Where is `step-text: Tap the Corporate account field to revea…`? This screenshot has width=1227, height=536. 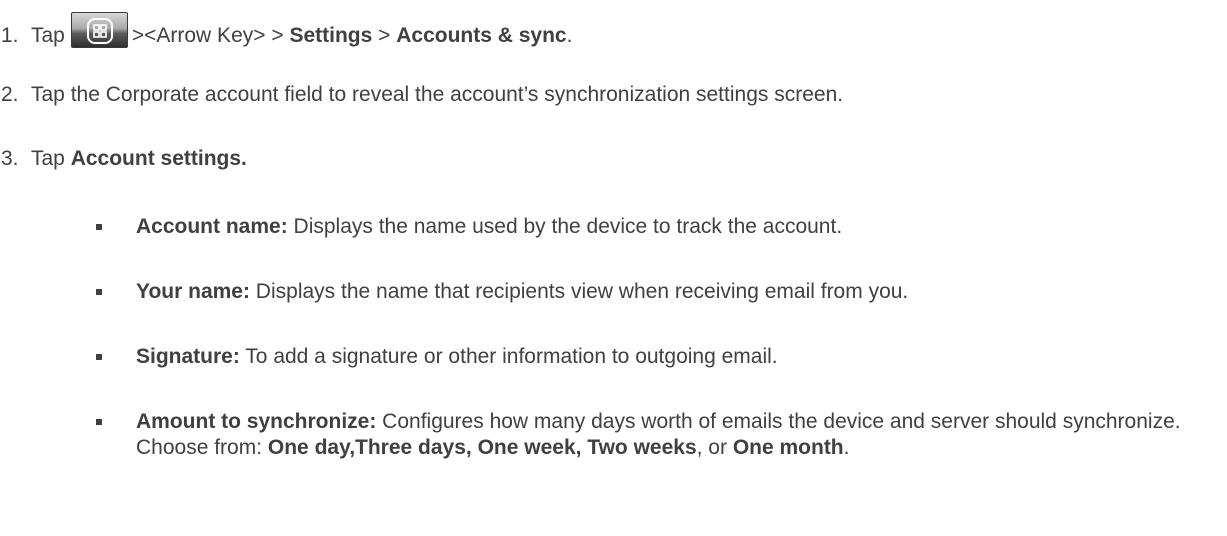 step-text: Tap the Corporate account field to revea… is located at coordinates (437, 94).